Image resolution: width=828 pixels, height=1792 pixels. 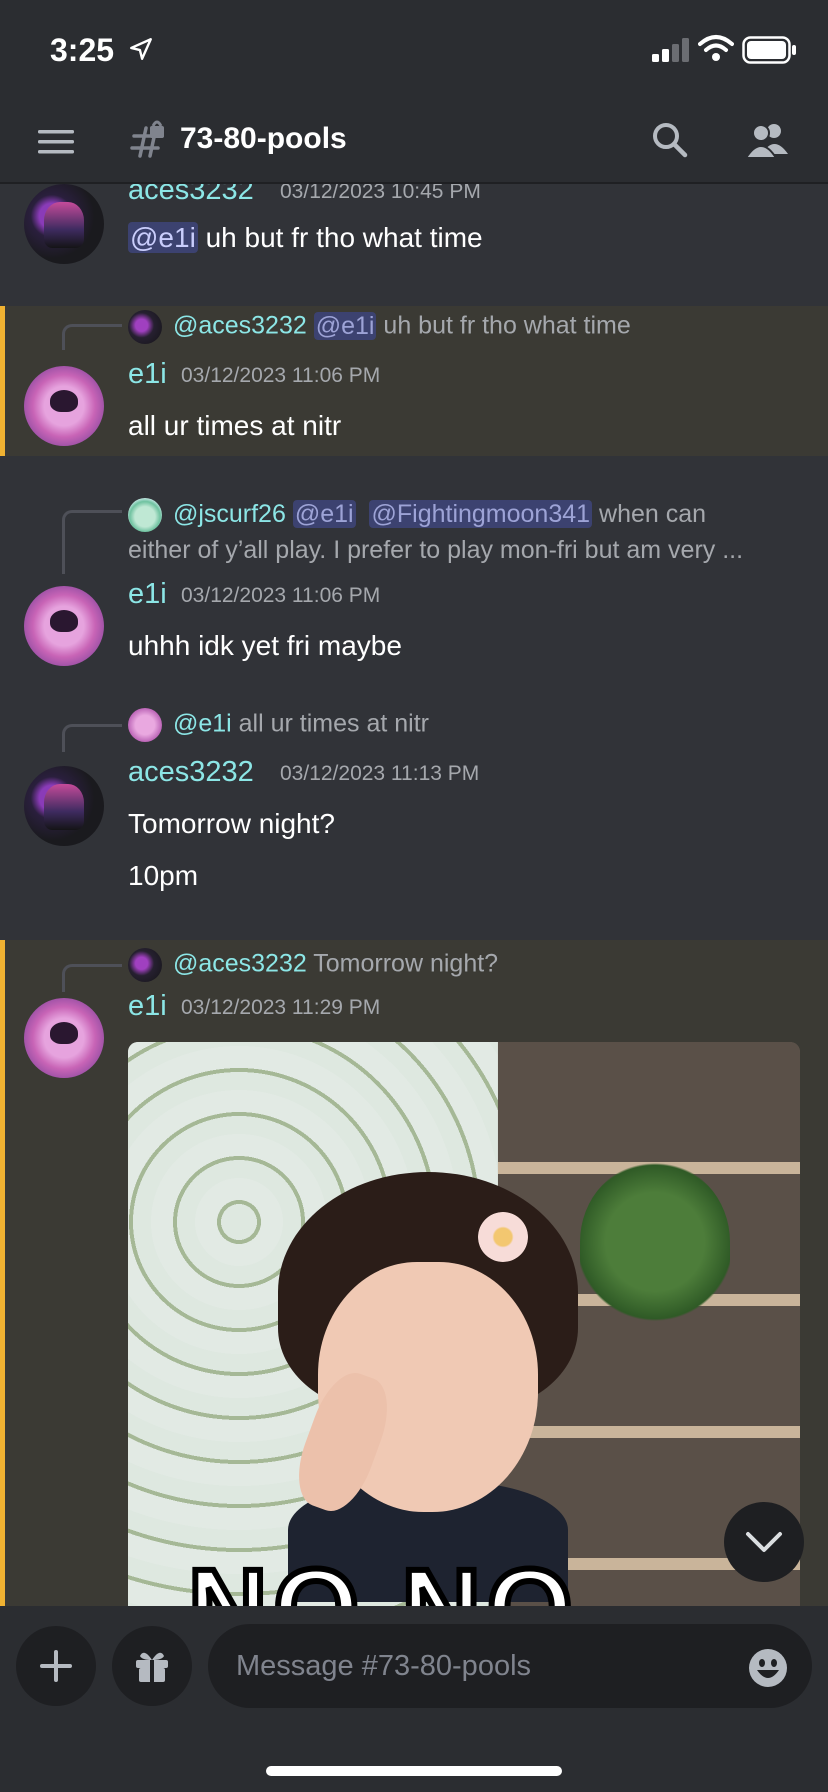 What do you see at coordinates (428, 1387) in the screenshot?
I see `gif-child` at bounding box center [428, 1387].